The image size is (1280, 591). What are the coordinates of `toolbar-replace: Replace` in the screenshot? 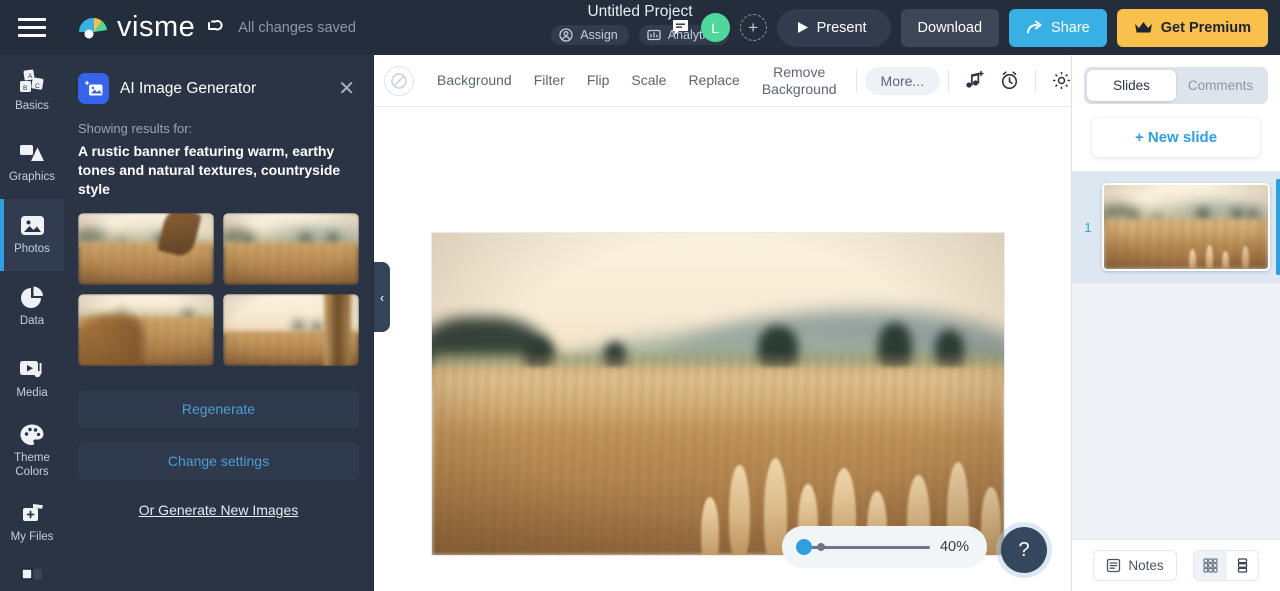 It's located at (713, 80).